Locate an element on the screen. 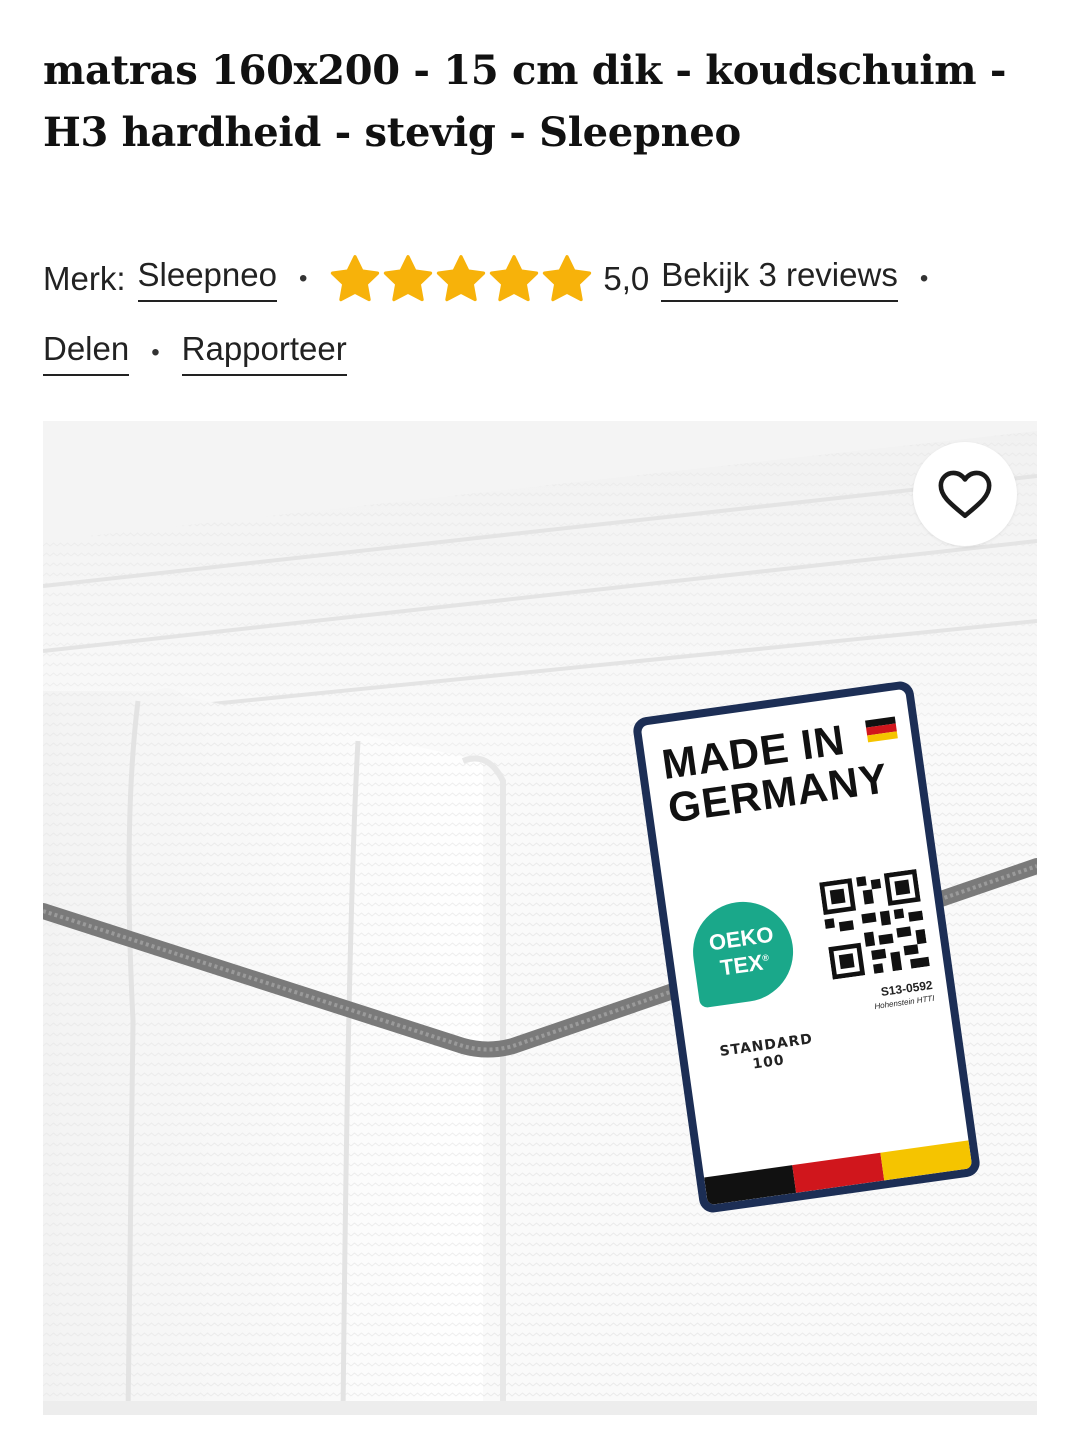  made-in-text: MADE IN GERMANY is located at coordinates (775, 773).